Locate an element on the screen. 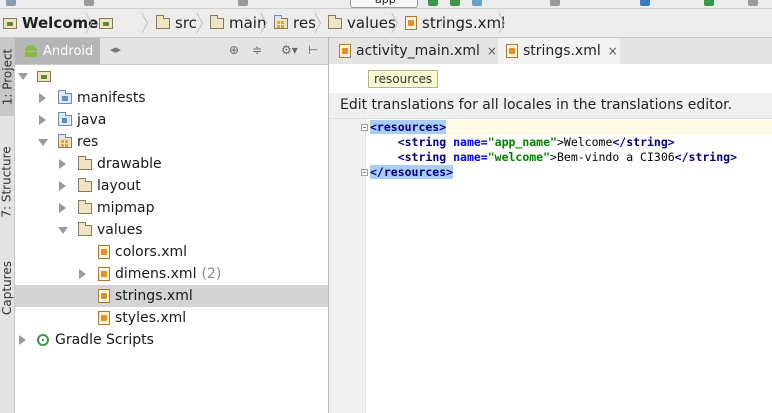 The height and width of the screenshot is (413, 772). tree-label: res is located at coordinates (88, 142).